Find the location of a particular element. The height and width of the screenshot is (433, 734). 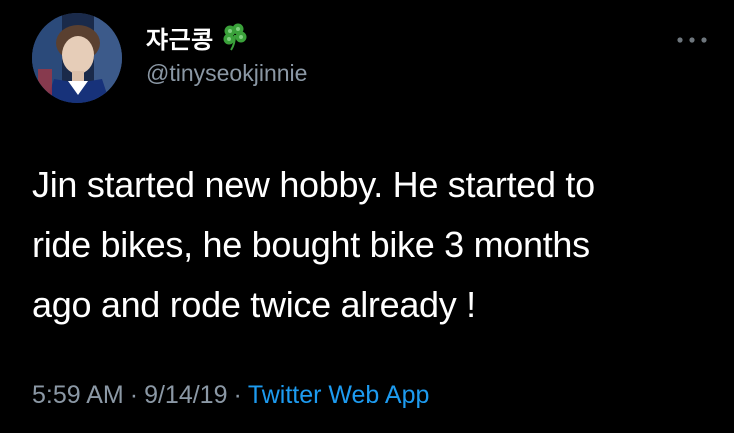

tweet-meta: 5:59 AM · 9/14/19 · Twitter Web App is located at coordinates (230, 395).